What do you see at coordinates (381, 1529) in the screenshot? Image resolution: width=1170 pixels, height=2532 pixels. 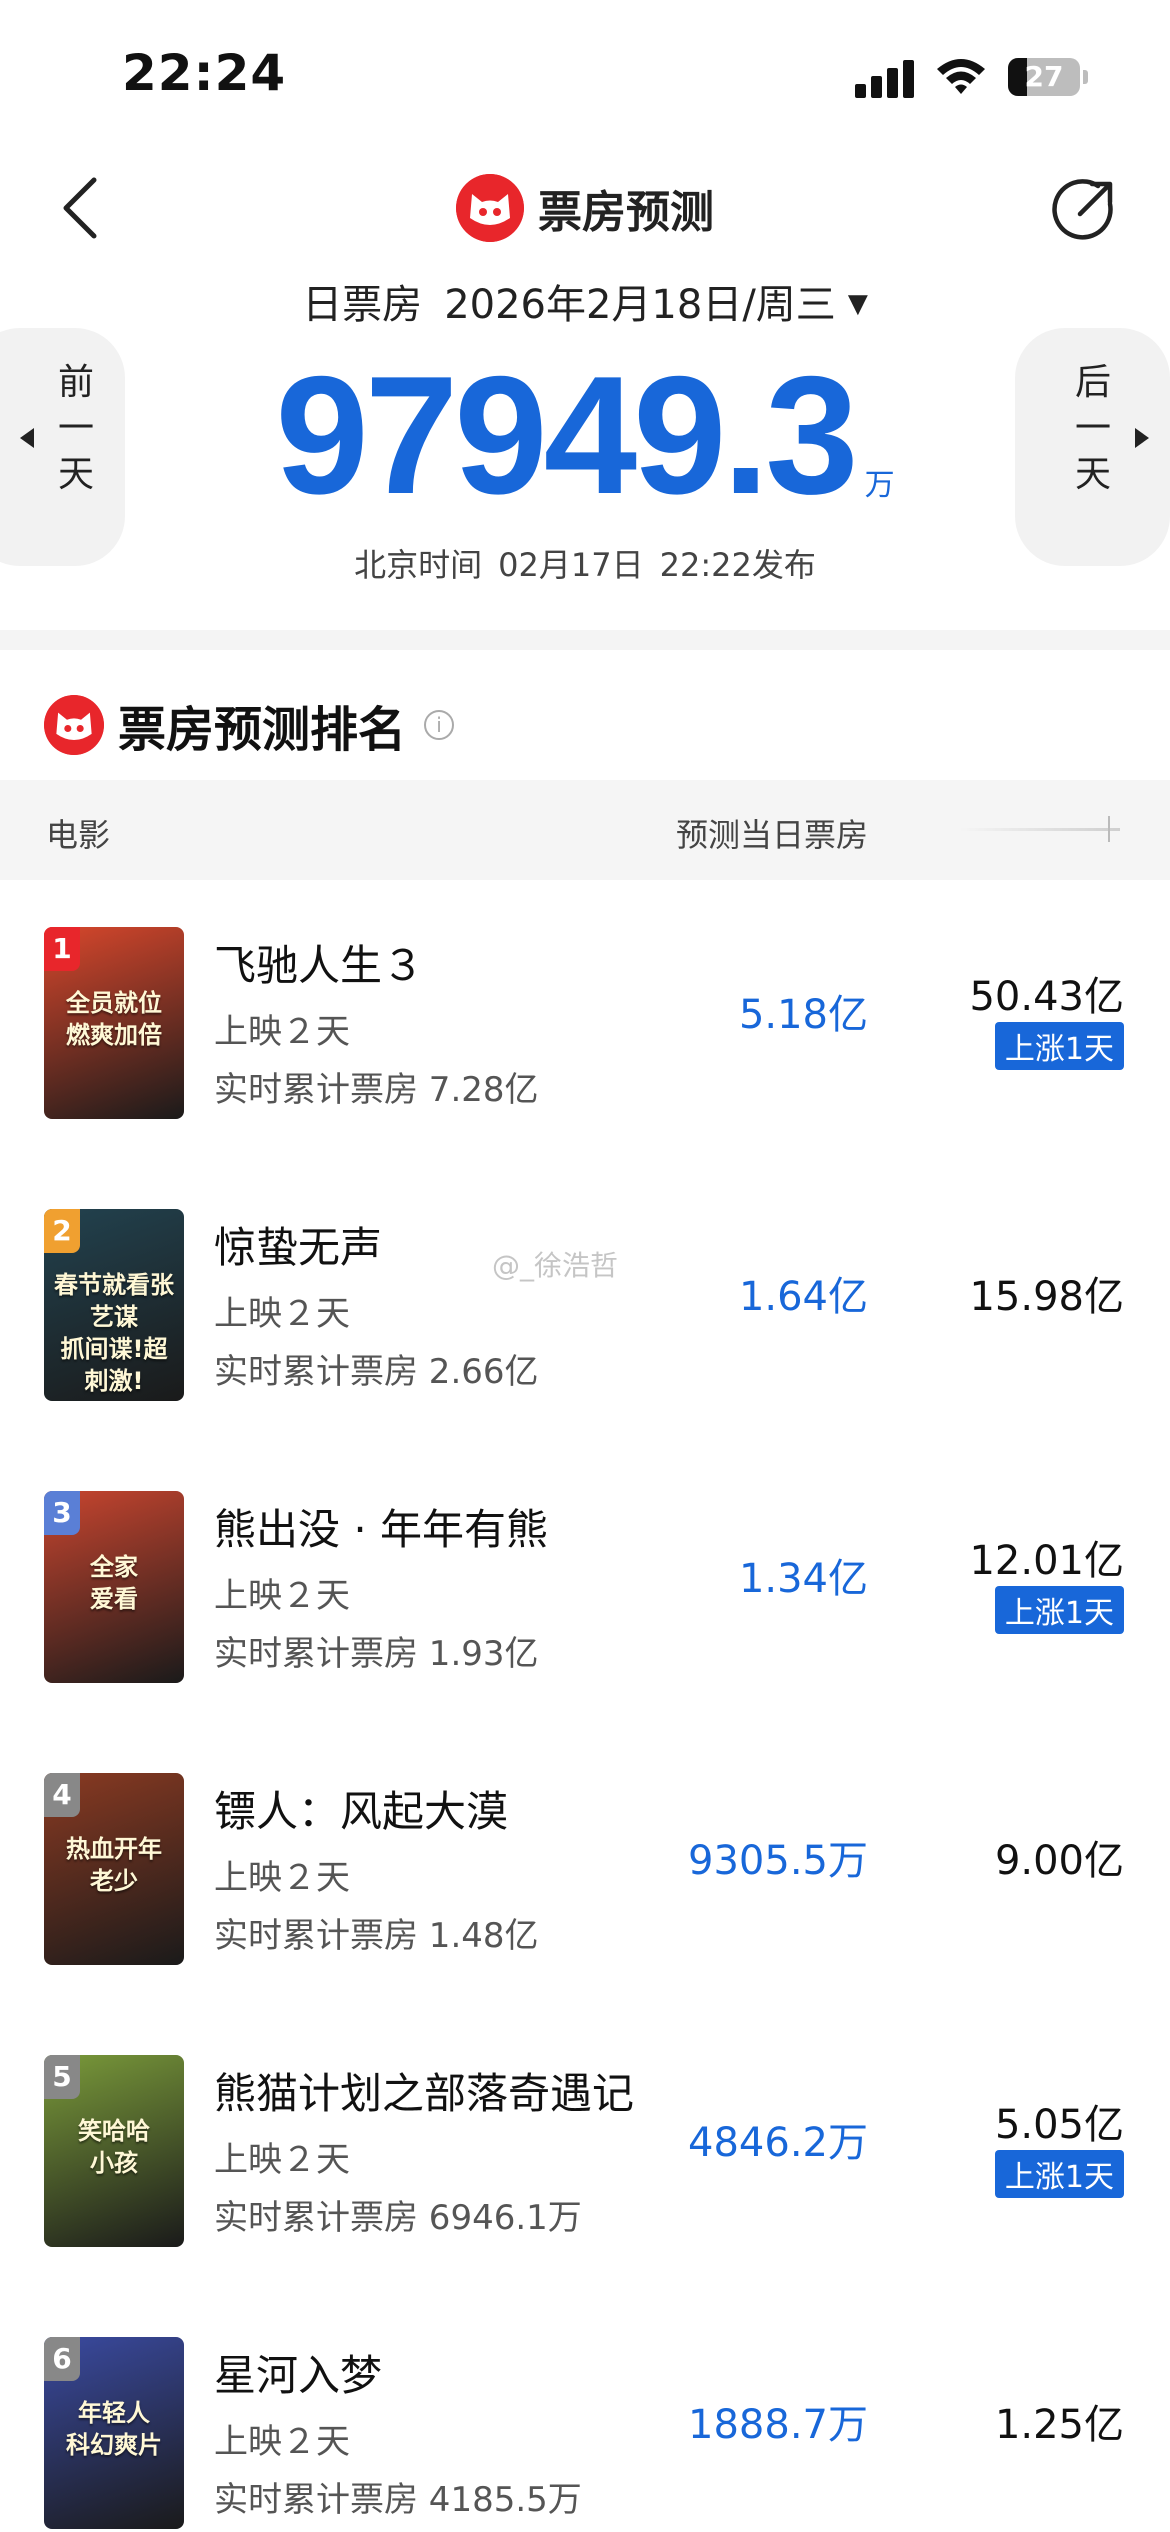 I see `movie-title: 熊出没 · 年年有熊` at bounding box center [381, 1529].